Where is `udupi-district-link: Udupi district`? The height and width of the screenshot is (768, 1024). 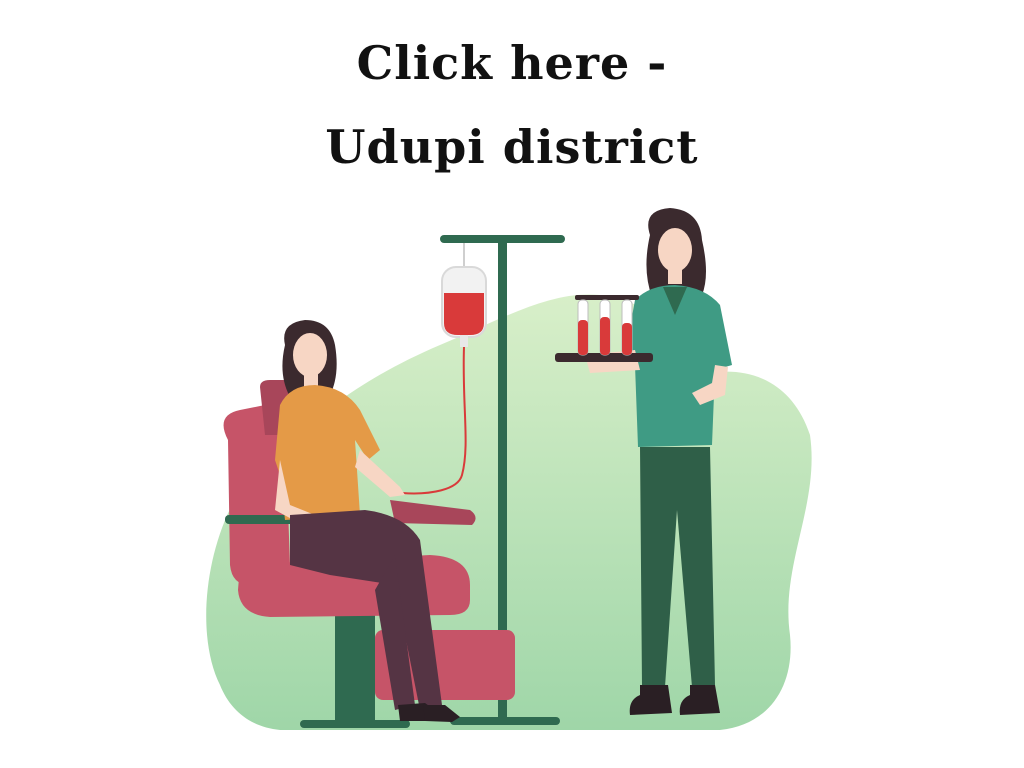
udupi-district-link: Udupi district is located at coordinates (512, 147).